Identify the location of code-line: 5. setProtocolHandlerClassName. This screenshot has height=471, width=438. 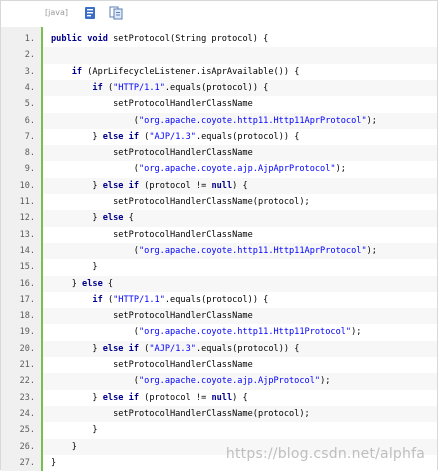
(219, 104).